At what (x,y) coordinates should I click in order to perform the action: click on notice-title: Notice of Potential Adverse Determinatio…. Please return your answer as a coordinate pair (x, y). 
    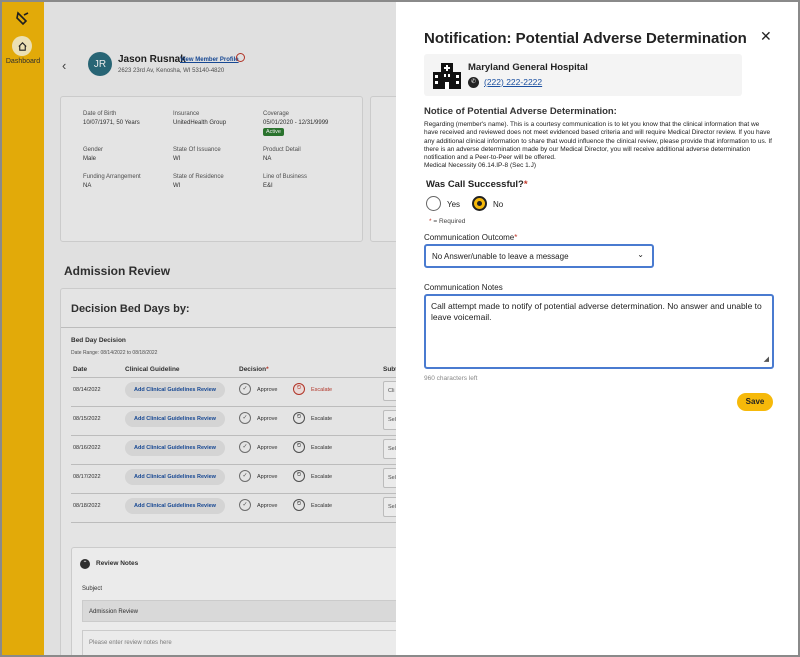
    Looking at the image, I should click on (520, 111).